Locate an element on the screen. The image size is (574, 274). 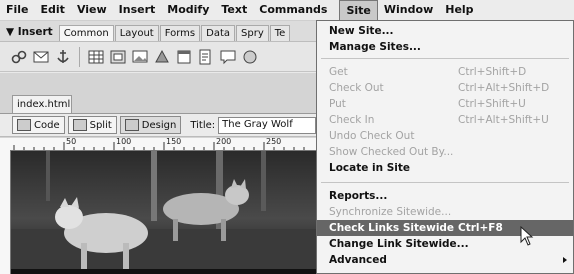
menu-item-label: Undo Check Out is located at coordinates (372, 136).